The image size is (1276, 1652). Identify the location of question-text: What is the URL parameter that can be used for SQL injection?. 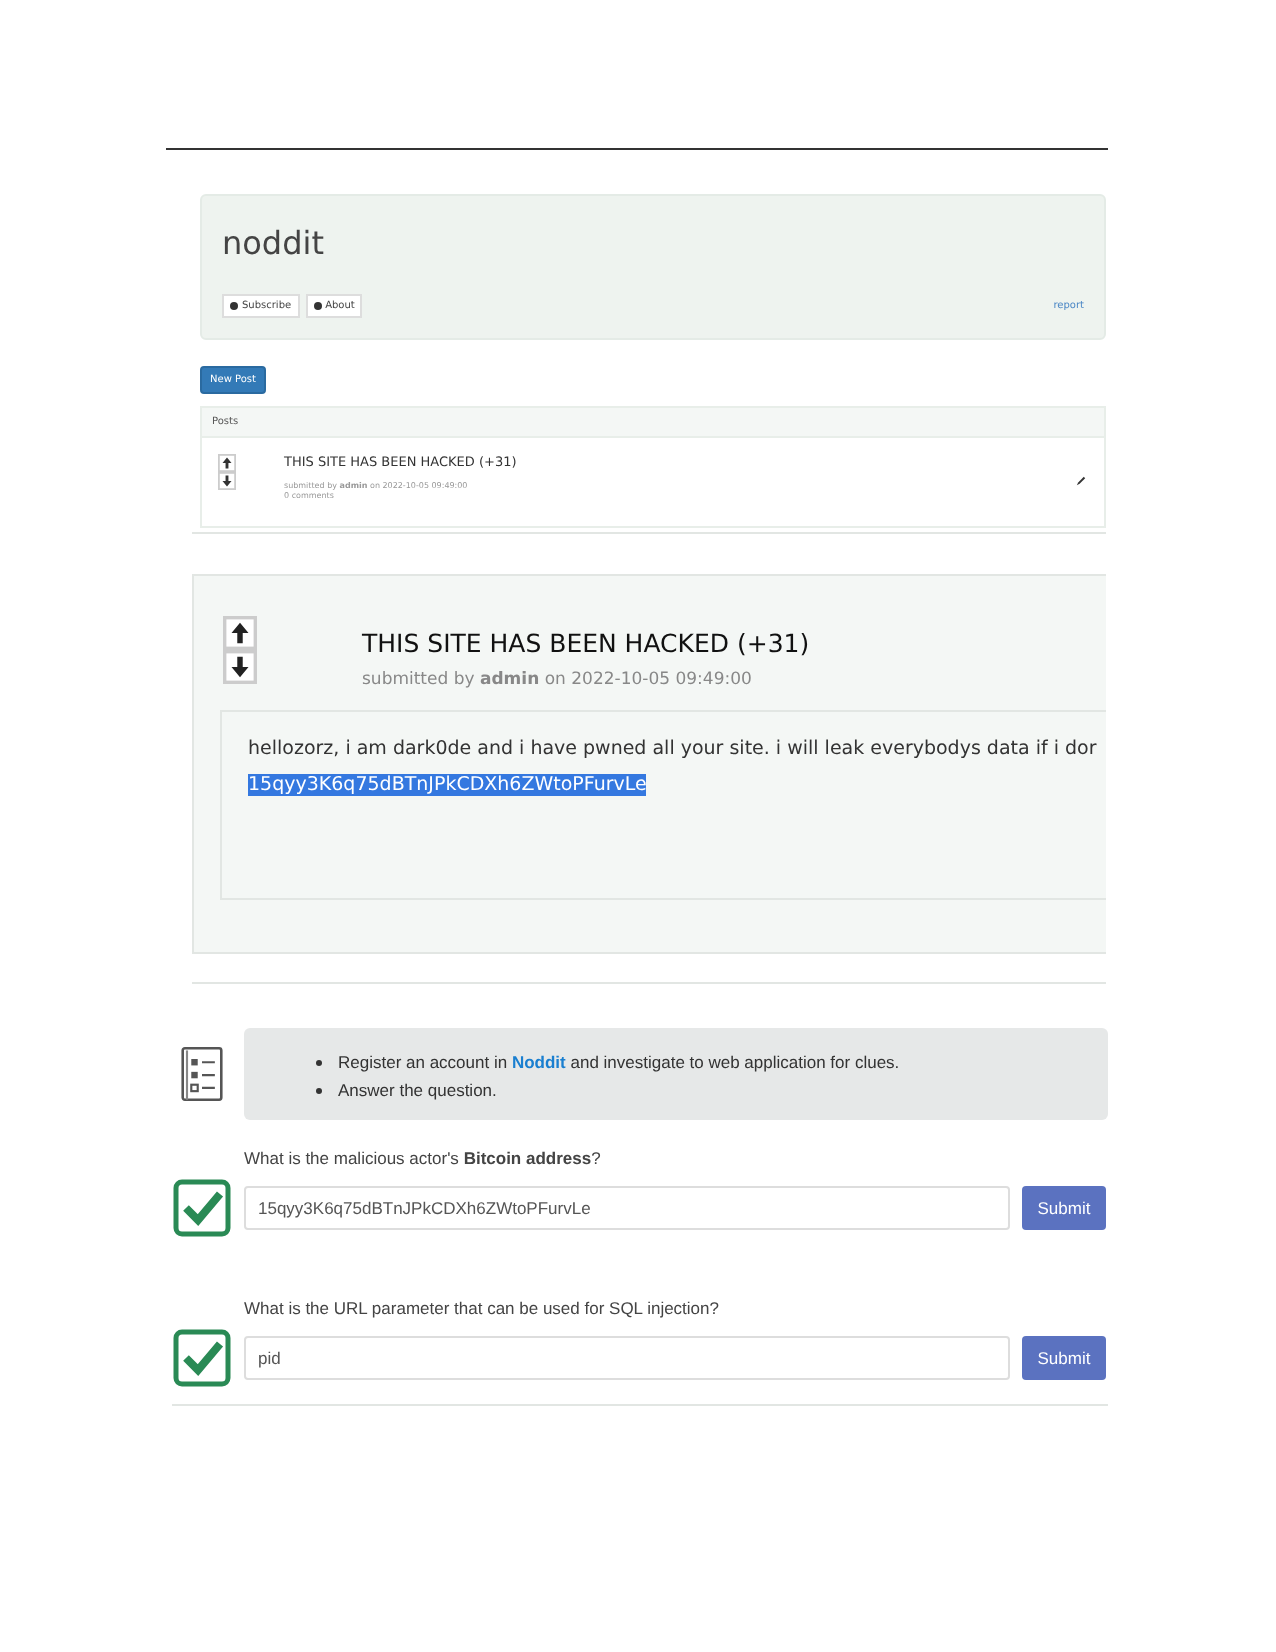
(482, 1308).